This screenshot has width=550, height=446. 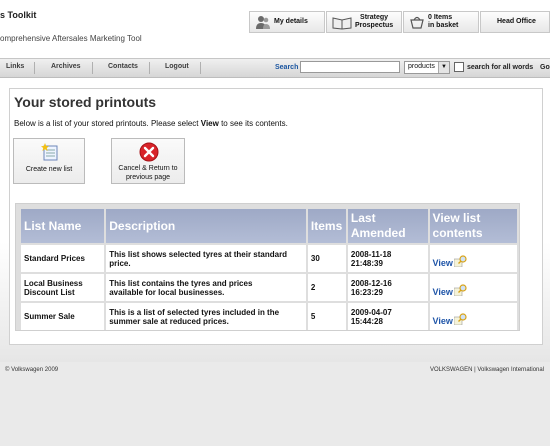 I want to click on basket-icon, so click(x=417, y=22).